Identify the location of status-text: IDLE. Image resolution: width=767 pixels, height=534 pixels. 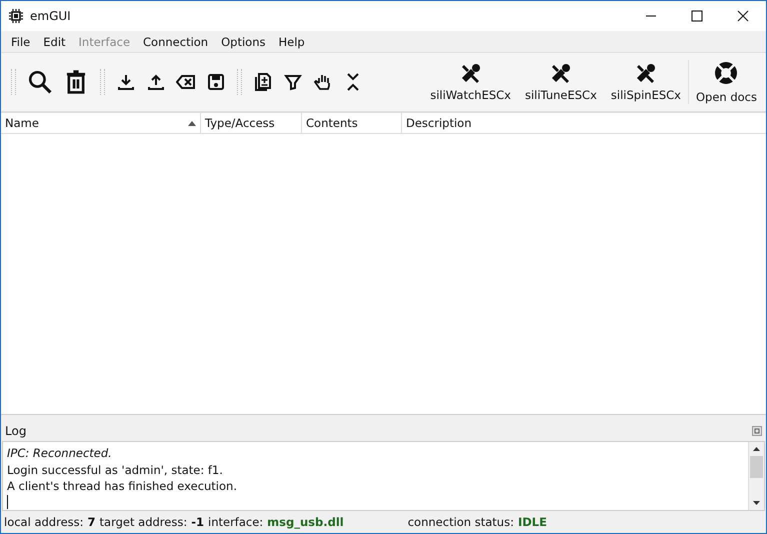
(532, 522).